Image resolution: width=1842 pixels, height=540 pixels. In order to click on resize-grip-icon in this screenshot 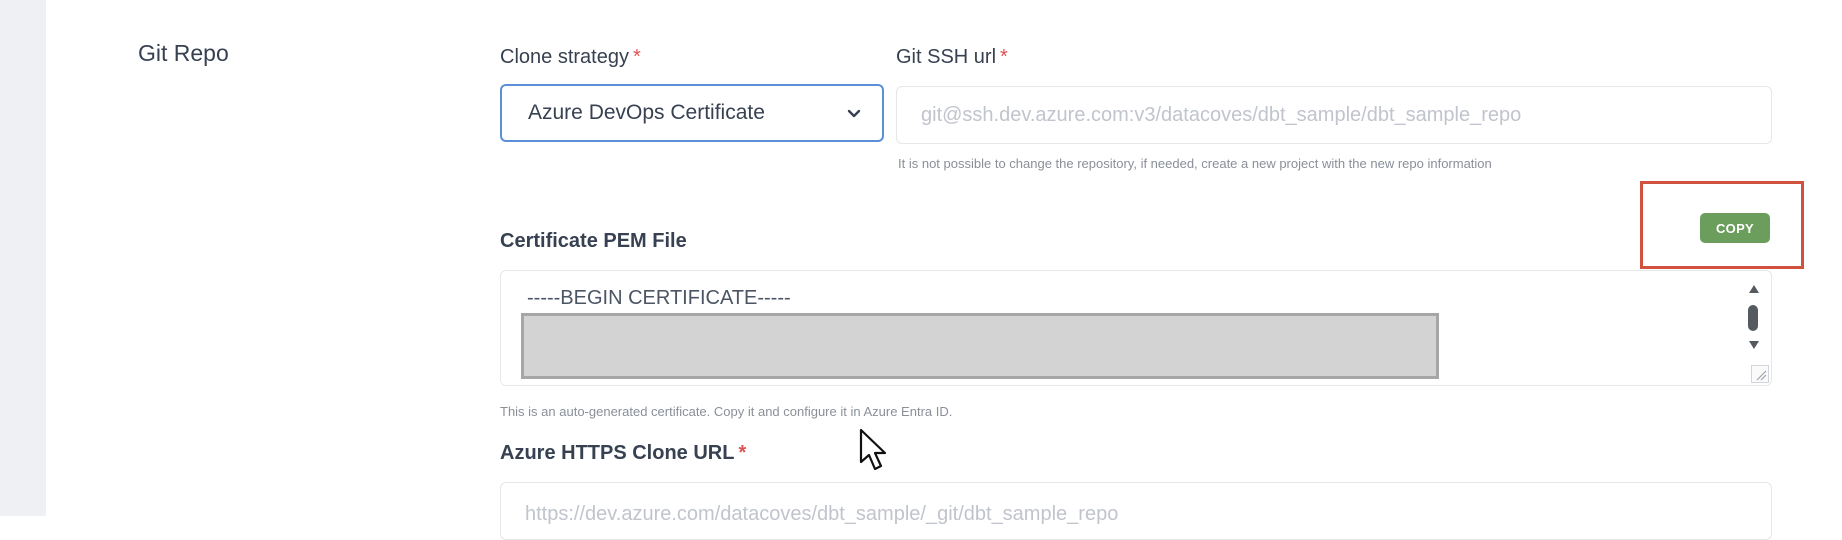, I will do `click(1760, 374)`.